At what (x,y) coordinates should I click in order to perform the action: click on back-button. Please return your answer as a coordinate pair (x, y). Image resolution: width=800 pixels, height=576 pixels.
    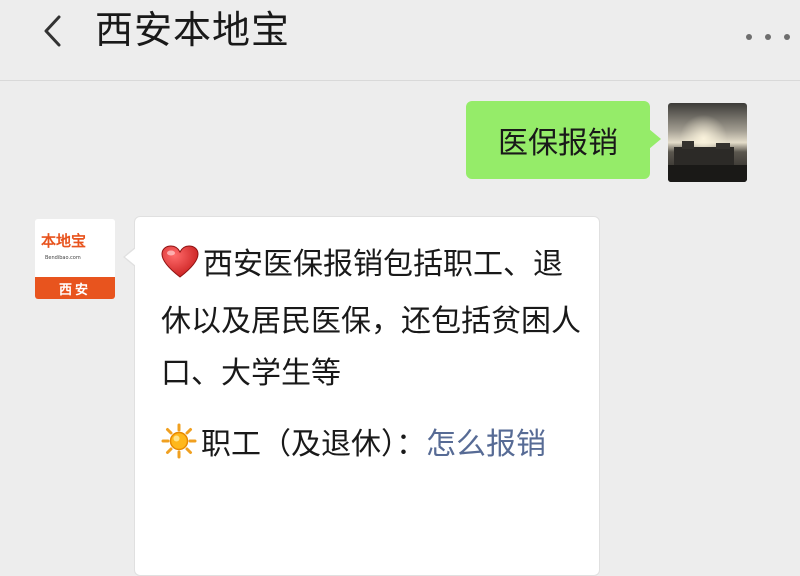
    Looking at the image, I should click on (53, 31).